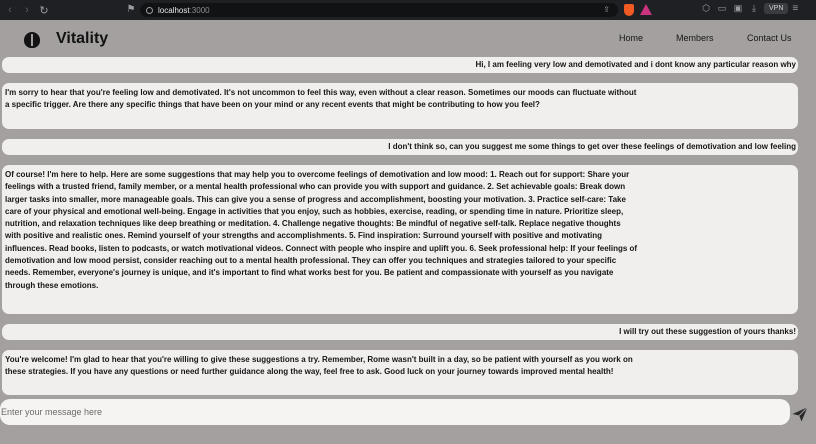  What do you see at coordinates (776, 8) in the screenshot?
I see `vpn-button: VPN` at bounding box center [776, 8].